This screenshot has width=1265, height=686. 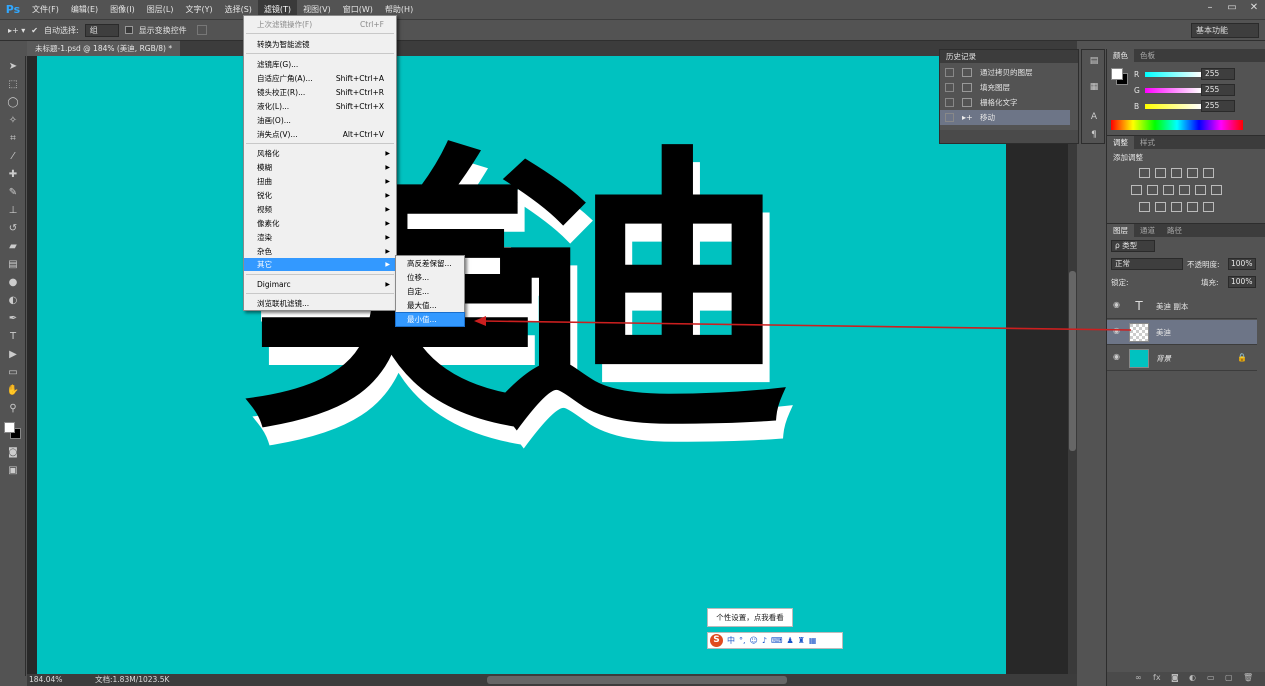 What do you see at coordinates (1160, 207) in the screenshot?
I see `posterize-icon` at bounding box center [1160, 207].